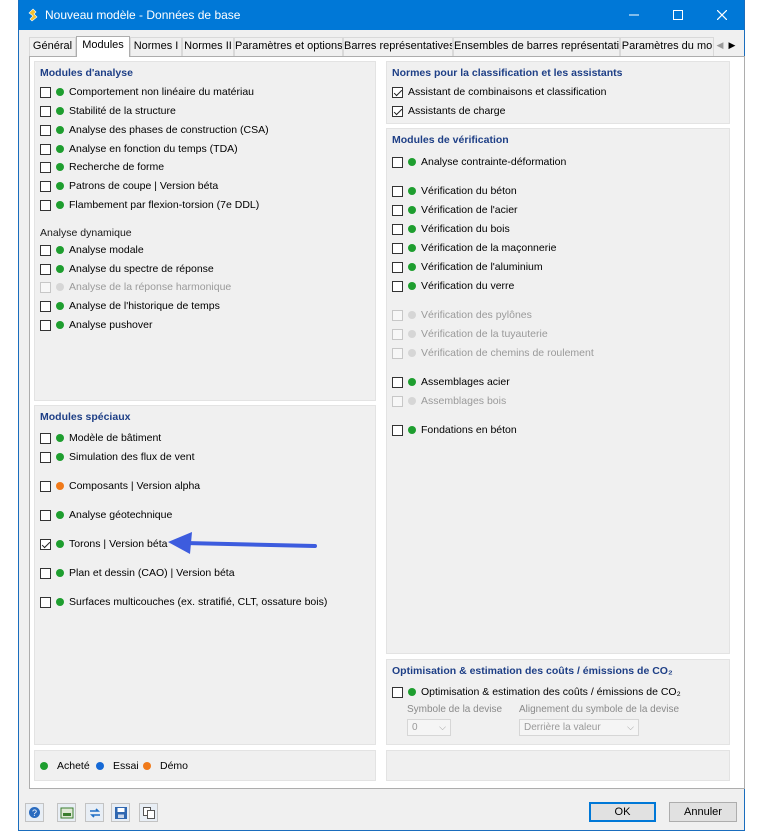 This screenshot has width=760, height=831. I want to click on tab-ensembles-barres: Ensembles de barres représentatifs, so click(536, 46).